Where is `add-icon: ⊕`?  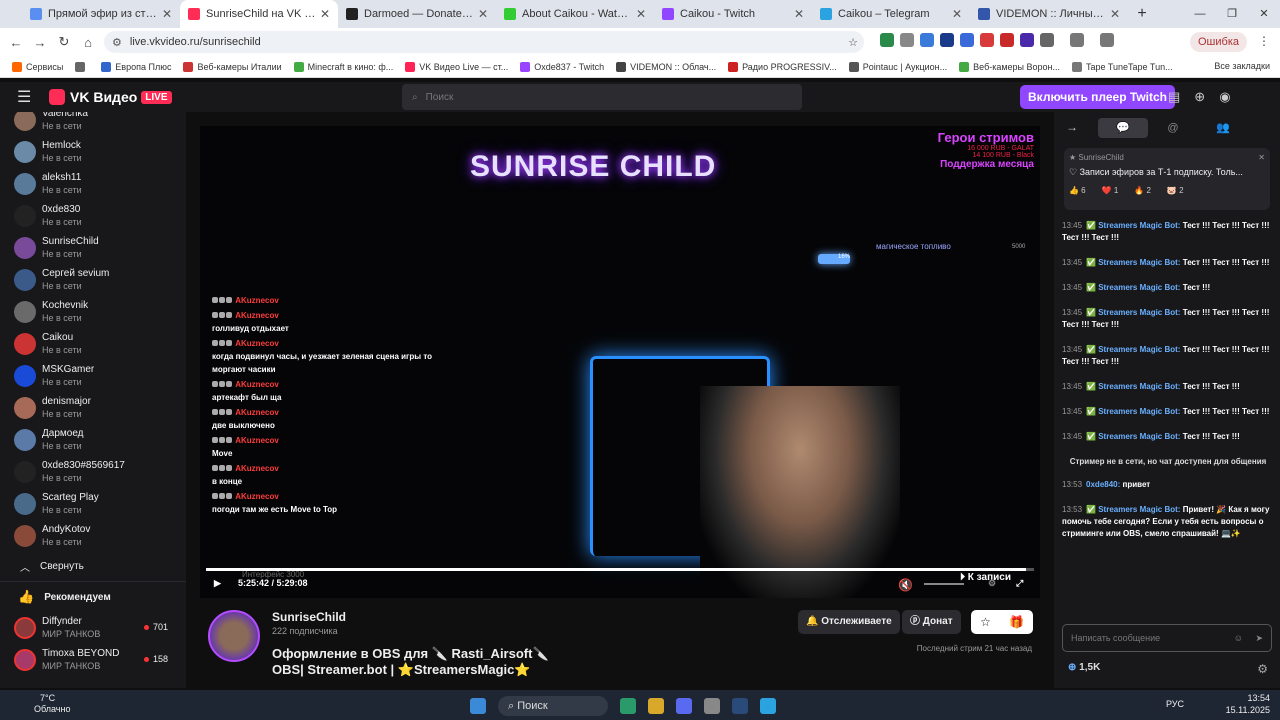 add-icon: ⊕ is located at coordinates (1199, 97).